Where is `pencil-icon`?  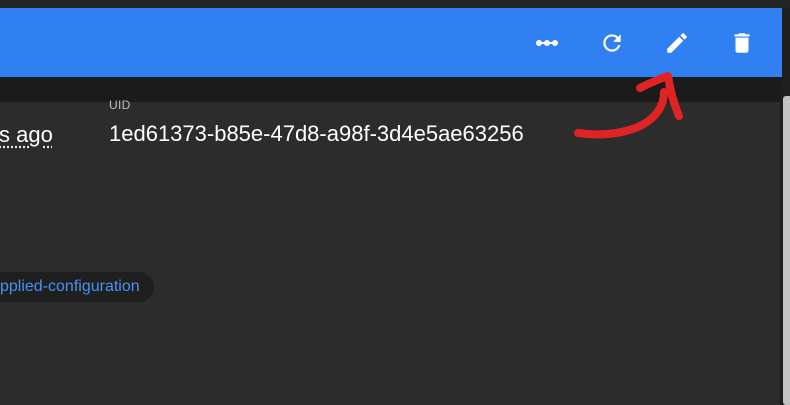
pencil-icon is located at coordinates (677, 43).